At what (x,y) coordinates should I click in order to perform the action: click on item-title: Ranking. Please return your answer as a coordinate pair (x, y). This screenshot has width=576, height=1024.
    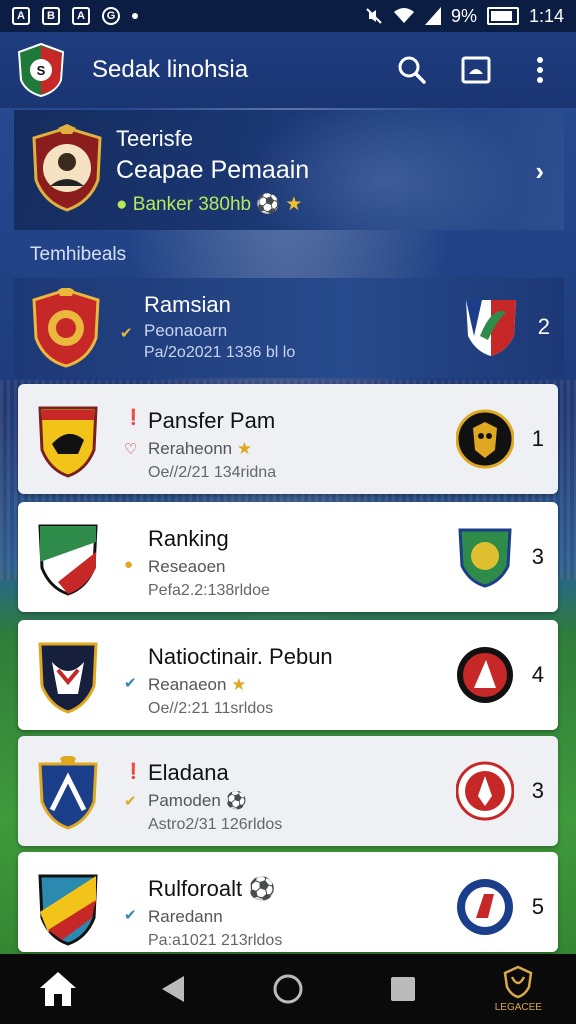
    Looking at the image, I should click on (188, 538).